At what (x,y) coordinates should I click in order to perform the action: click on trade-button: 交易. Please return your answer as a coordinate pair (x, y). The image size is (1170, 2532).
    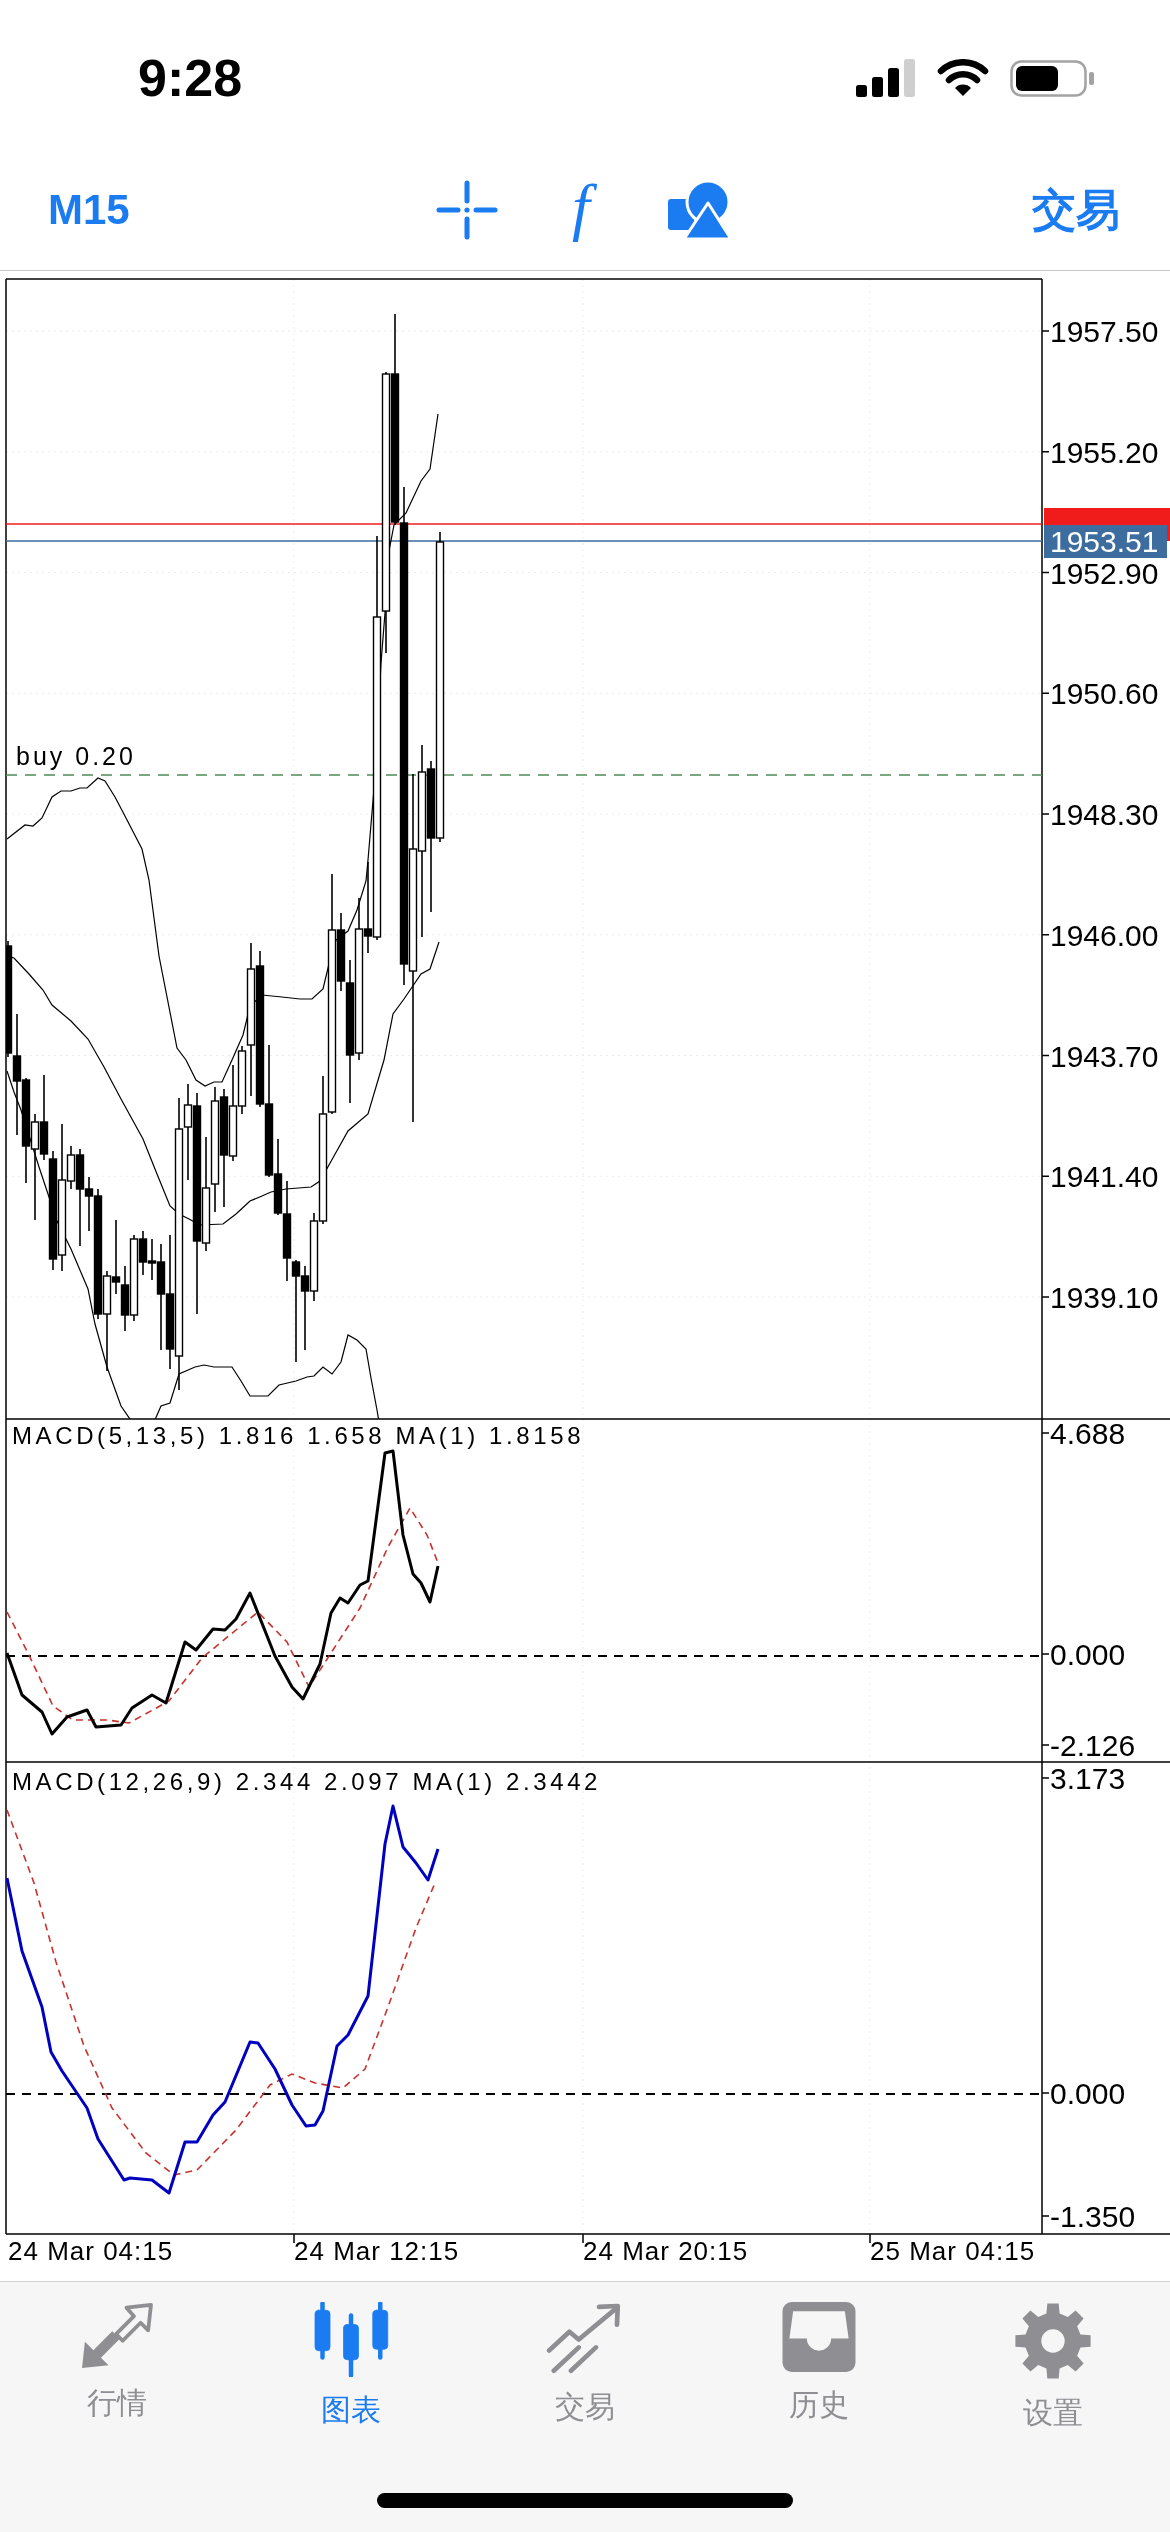
    Looking at the image, I should click on (1076, 210).